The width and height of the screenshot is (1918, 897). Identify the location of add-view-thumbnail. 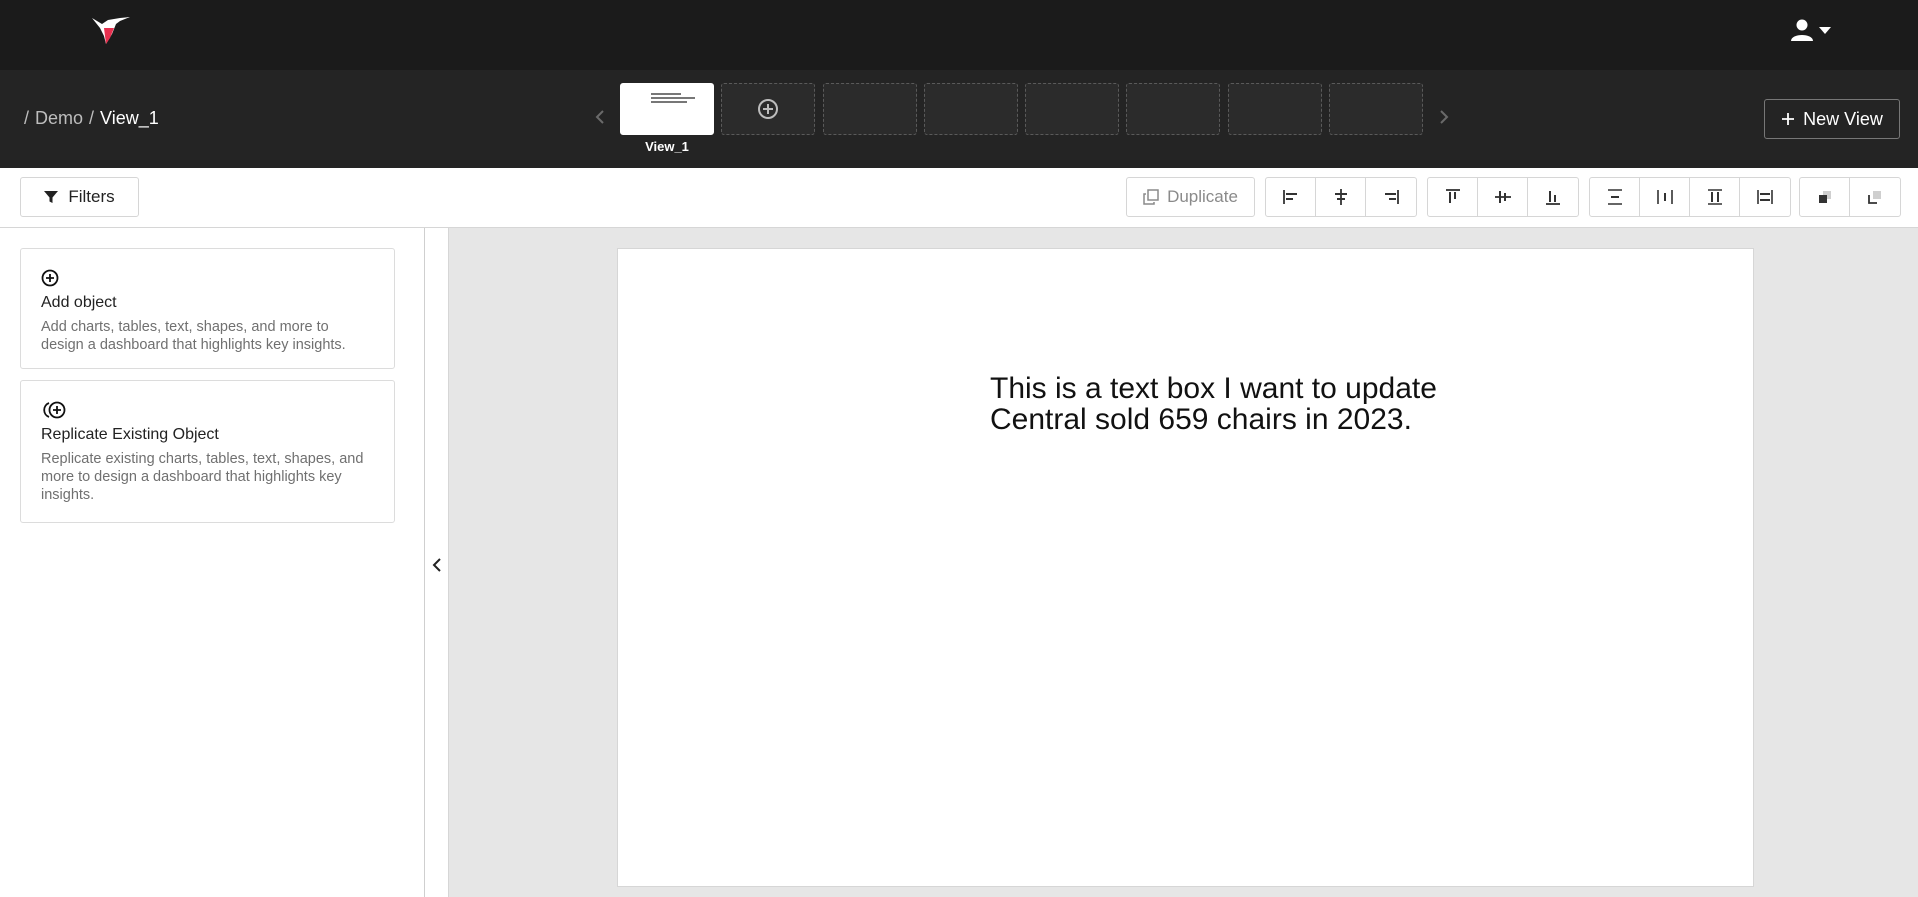
(768, 109).